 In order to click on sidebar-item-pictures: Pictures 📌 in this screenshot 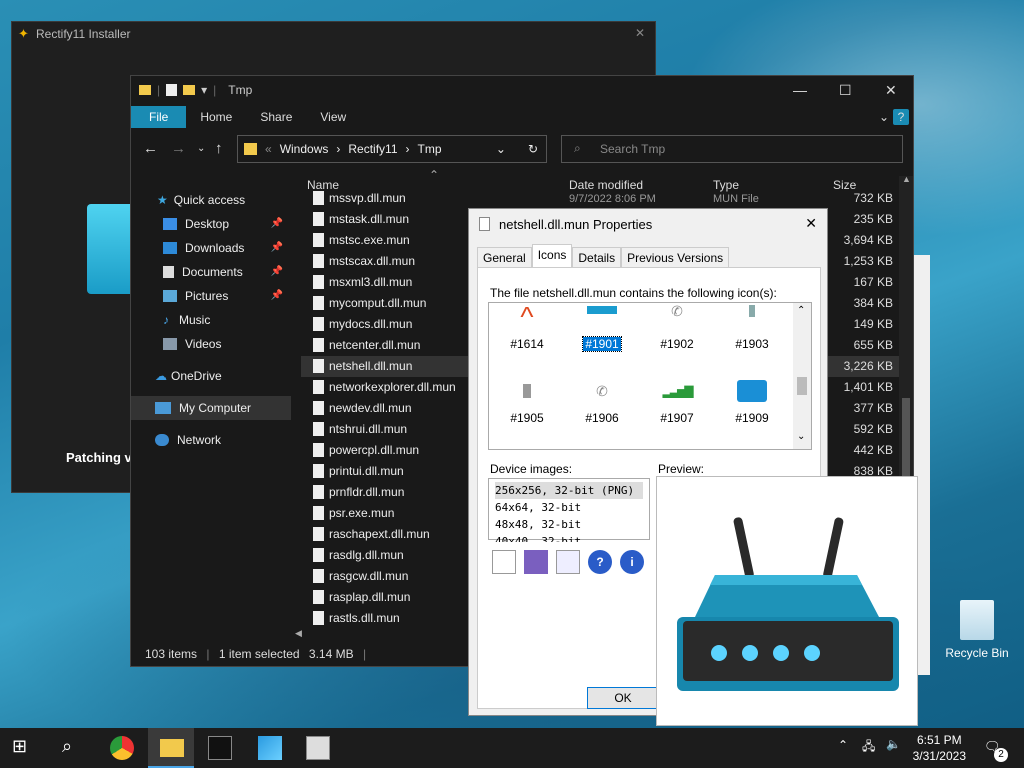, I will do `click(211, 296)`.